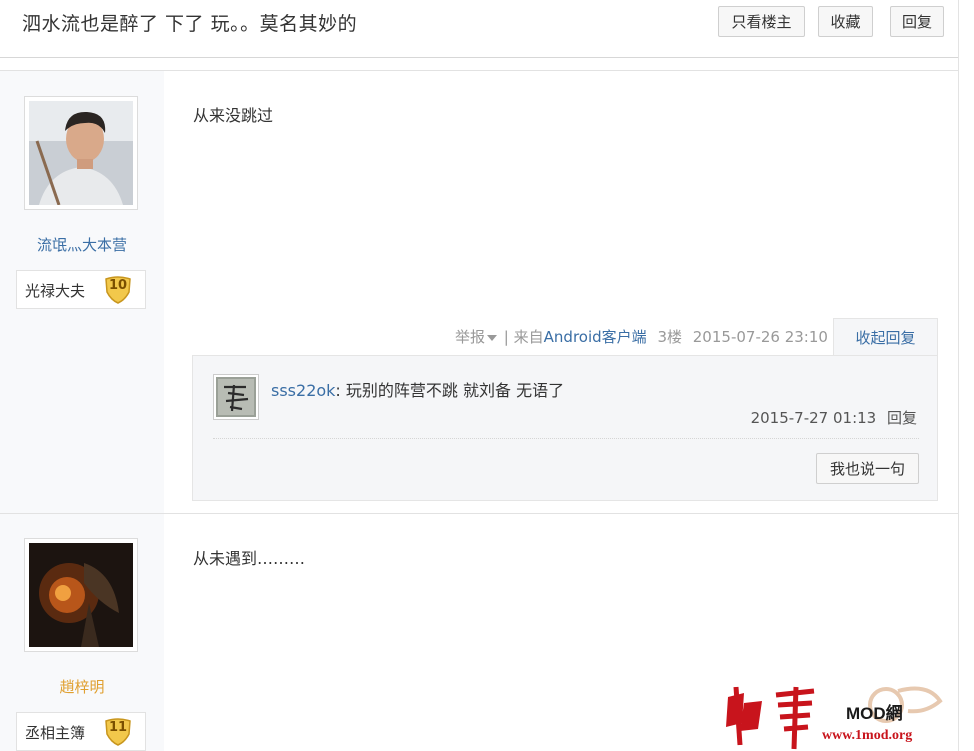  I want to click on svg-text: MOD網, so click(874, 713).